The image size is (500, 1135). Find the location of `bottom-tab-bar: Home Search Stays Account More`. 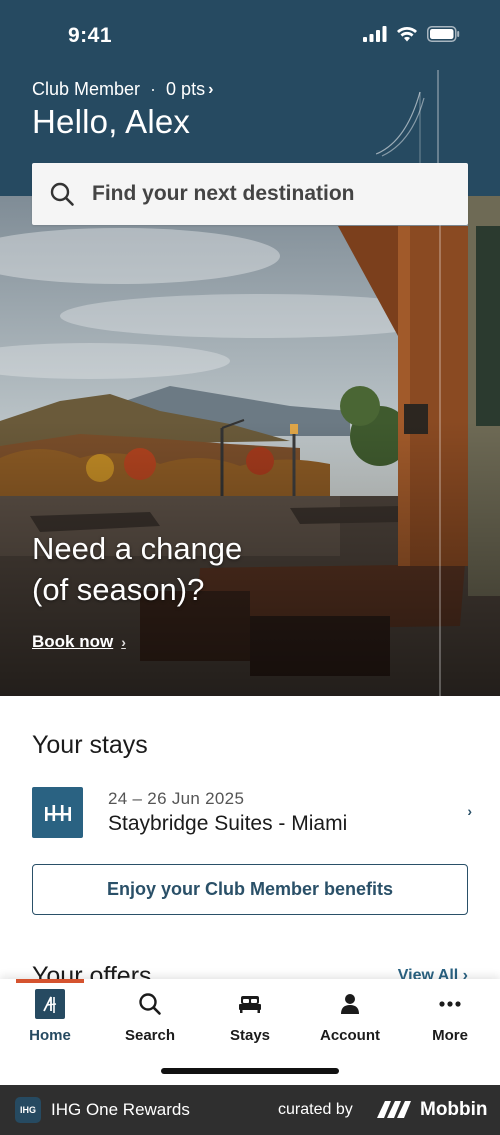

bottom-tab-bar: Home Search Stays Account More is located at coordinates (250, 1032).